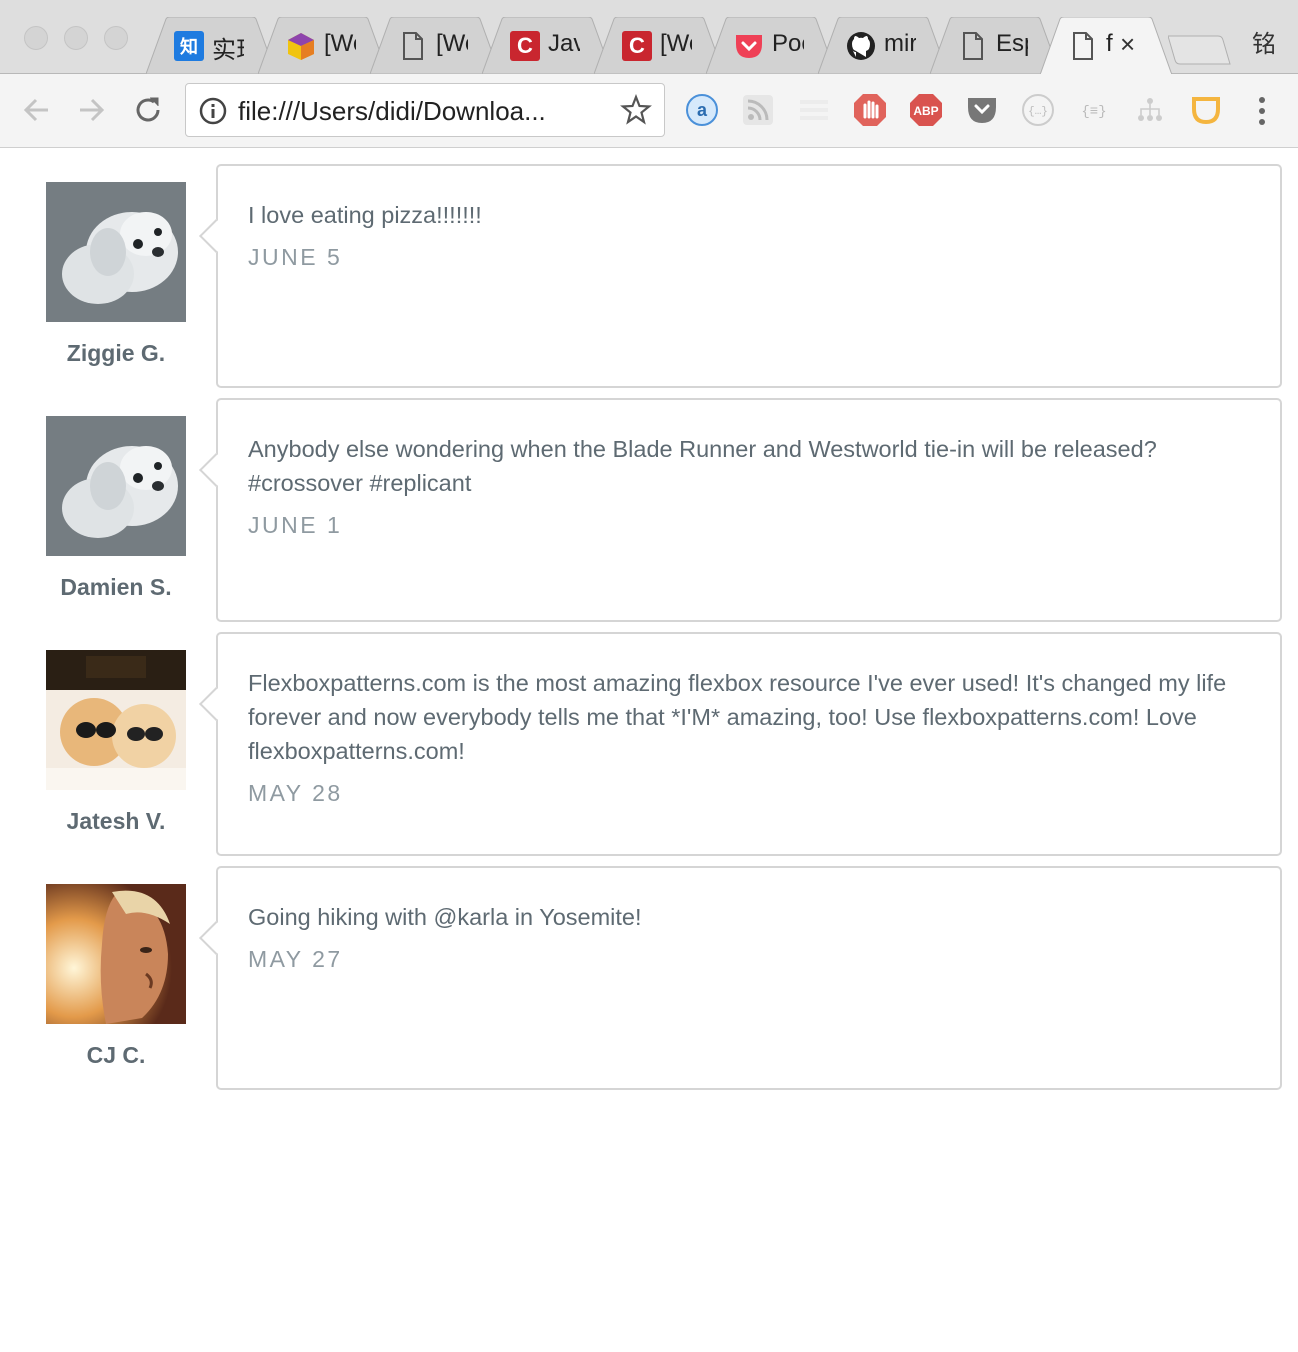  I want to click on sitemap-icon, so click(1150, 110).